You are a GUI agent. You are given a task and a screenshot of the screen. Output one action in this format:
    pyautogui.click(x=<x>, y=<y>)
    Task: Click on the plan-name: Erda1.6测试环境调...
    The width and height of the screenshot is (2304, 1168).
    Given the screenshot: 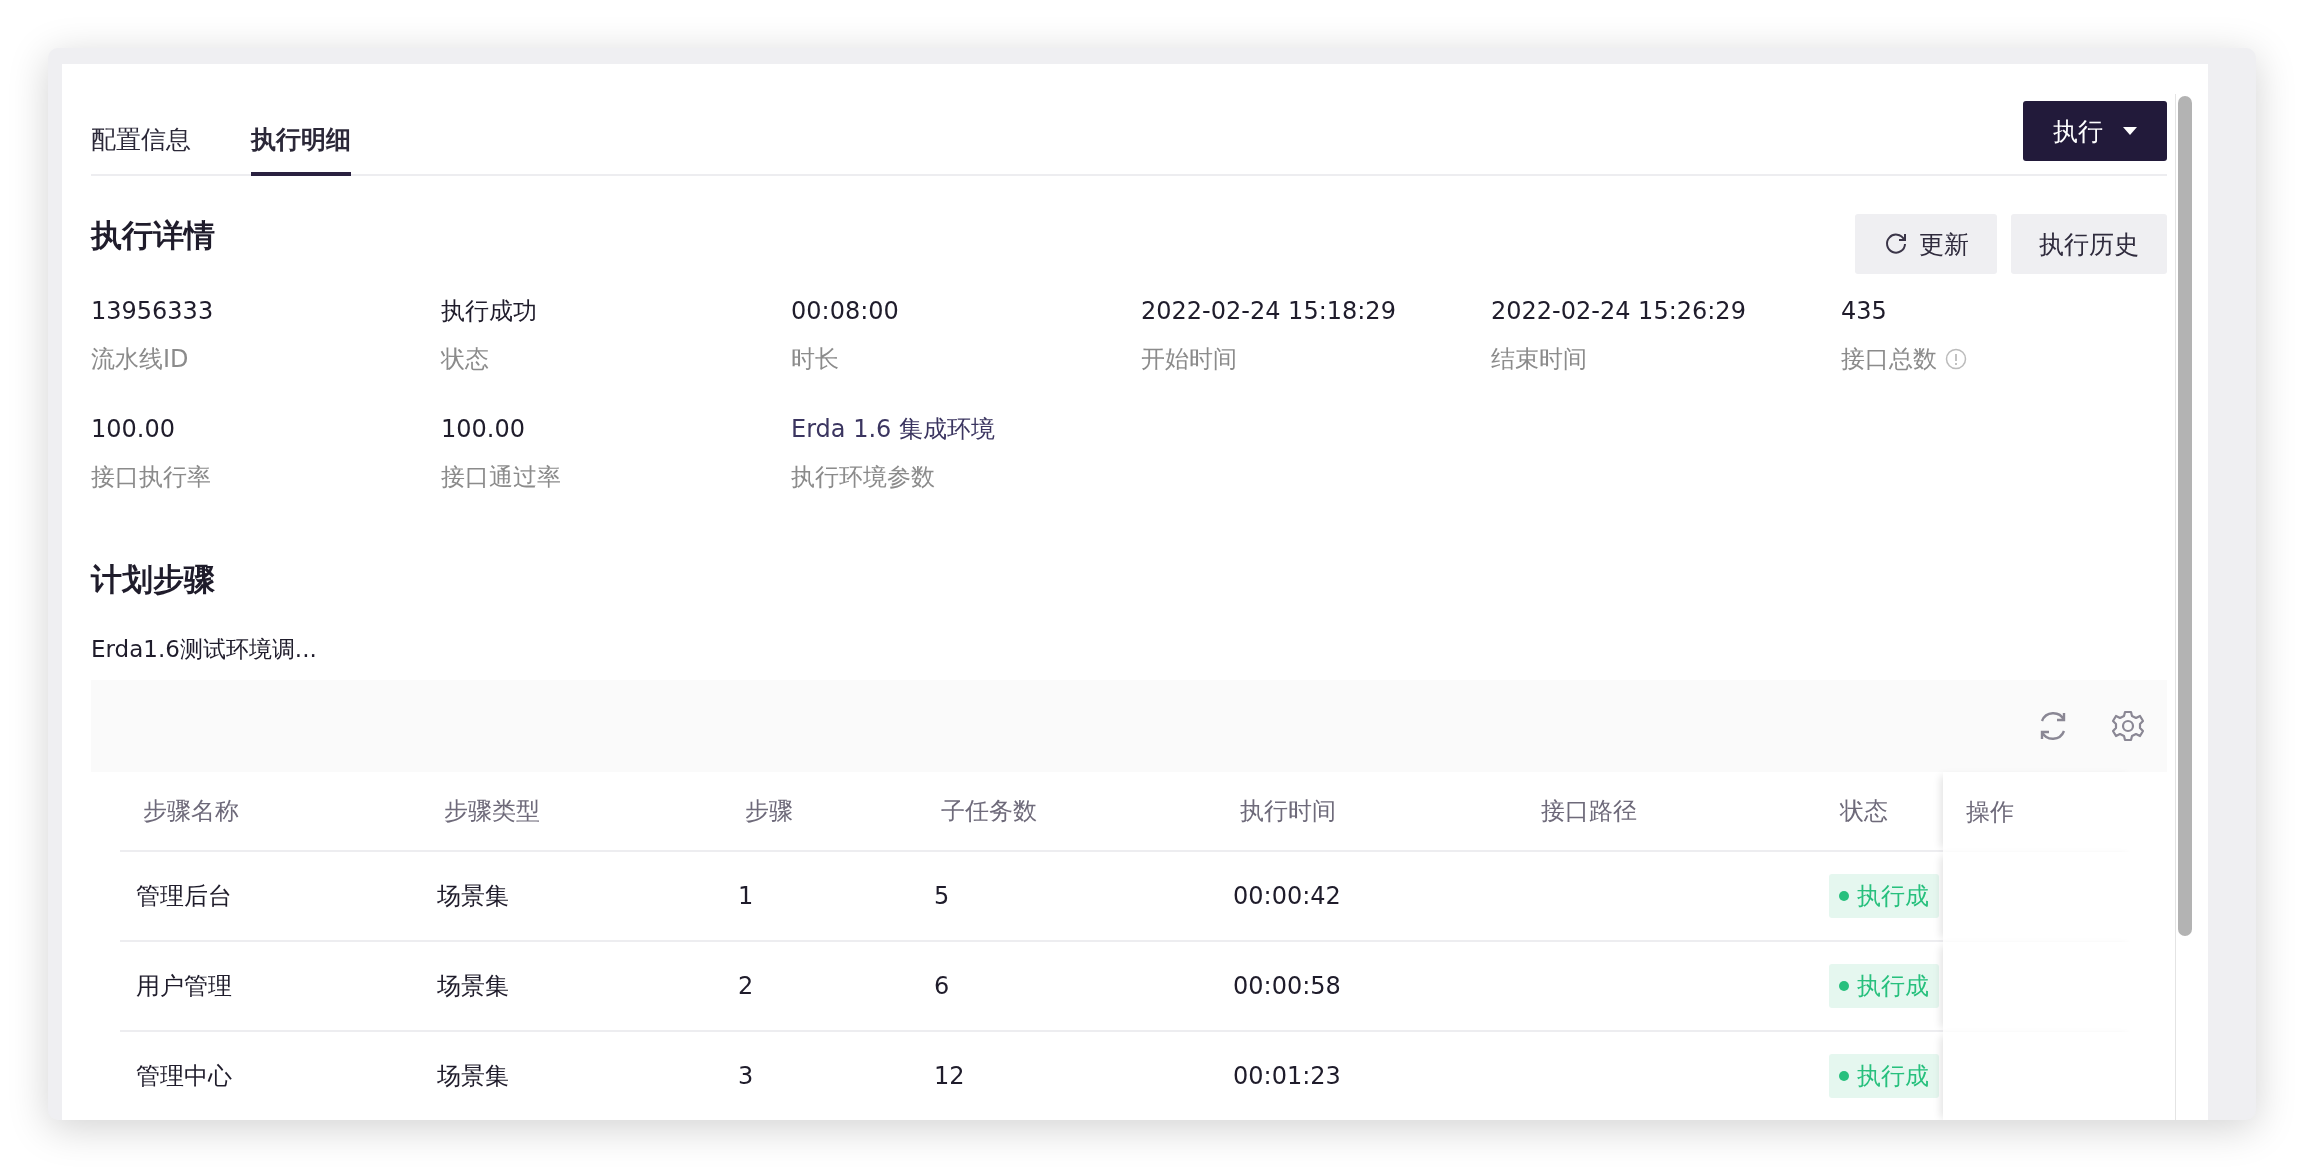 What is the action you would take?
    pyautogui.click(x=204, y=649)
    